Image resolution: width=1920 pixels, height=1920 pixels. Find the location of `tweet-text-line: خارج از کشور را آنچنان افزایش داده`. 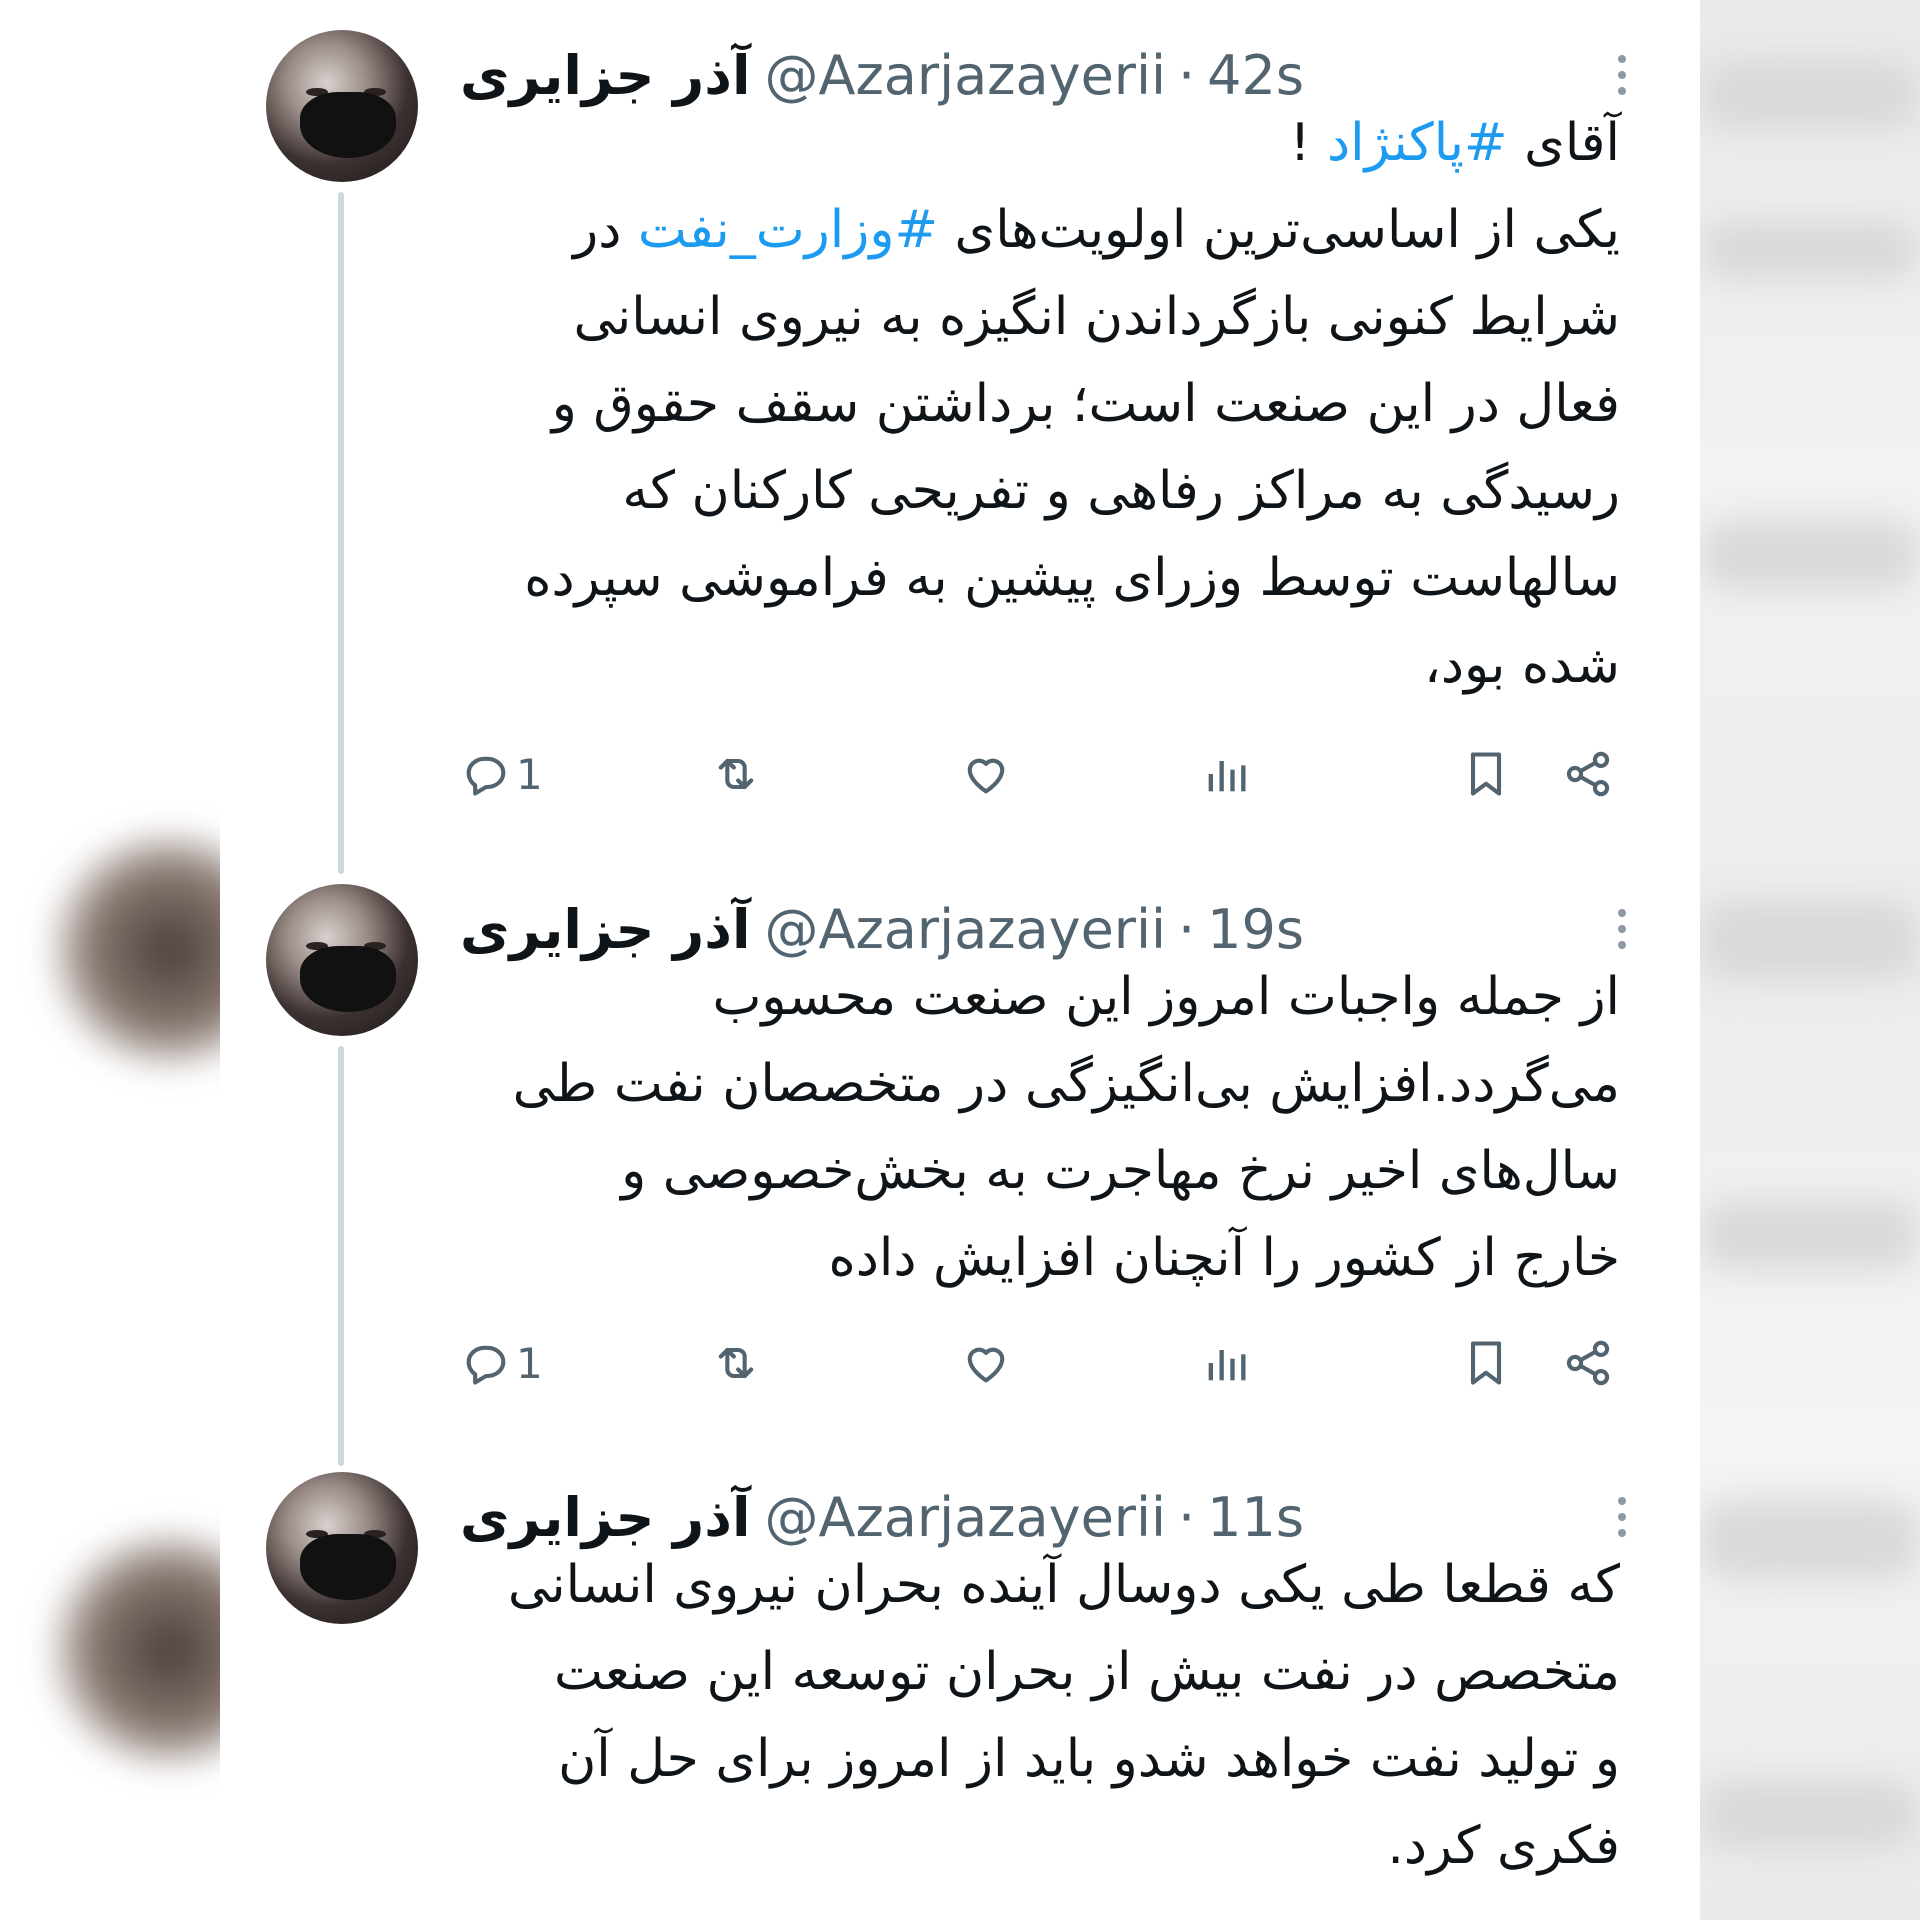

tweet-text-line: خارج از کشور را آنچنان افزایش داده is located at coordinates (1040, 1258).